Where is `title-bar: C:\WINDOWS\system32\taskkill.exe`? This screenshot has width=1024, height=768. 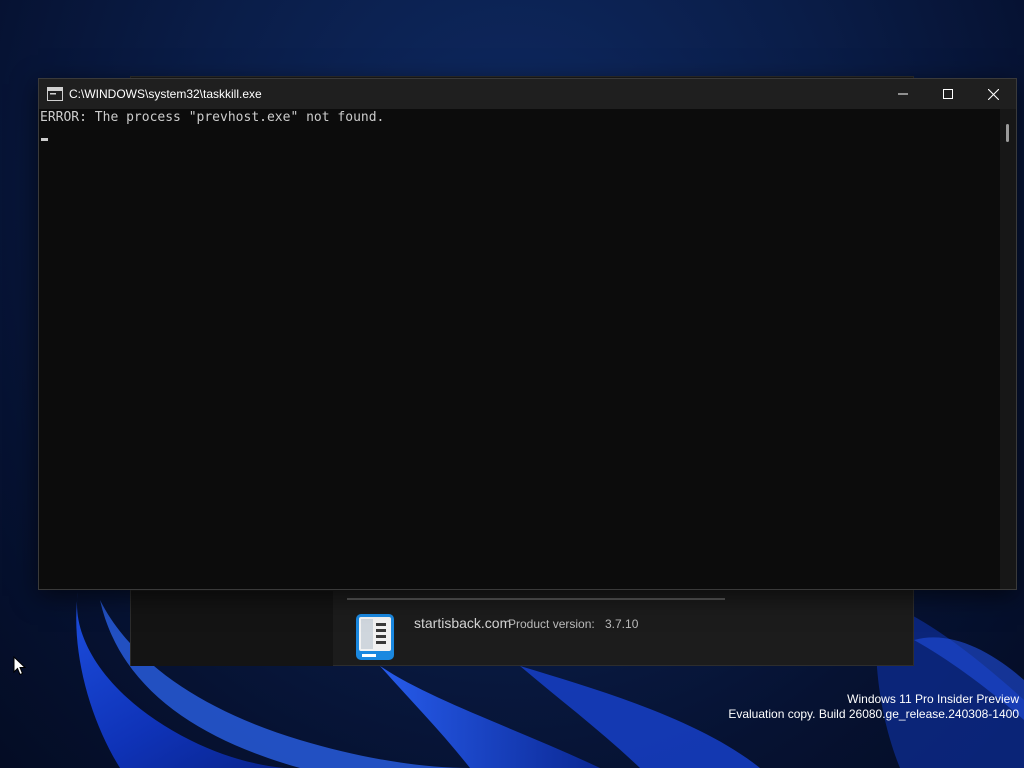 title-bar: C:\WINDOWS\system32\taskkill.exe is located at coordinates (527, 94).